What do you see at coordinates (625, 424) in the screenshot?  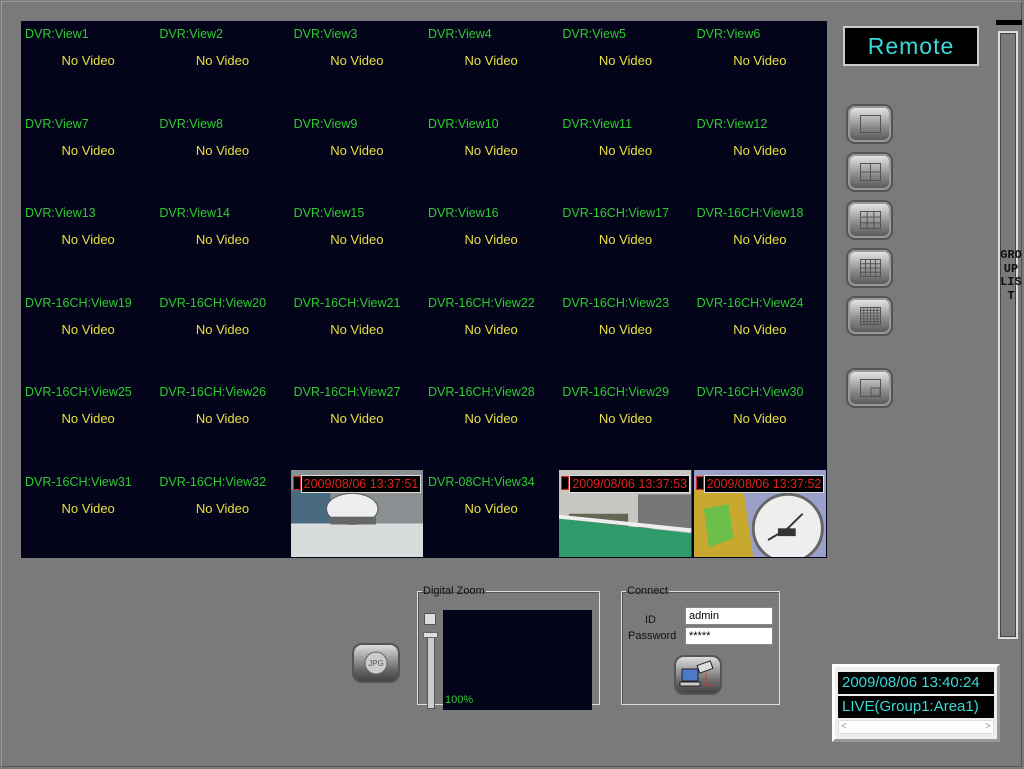 I see `view-cell-29: DVR-16CH:View29 No Video` at bounding box center [625, 424].